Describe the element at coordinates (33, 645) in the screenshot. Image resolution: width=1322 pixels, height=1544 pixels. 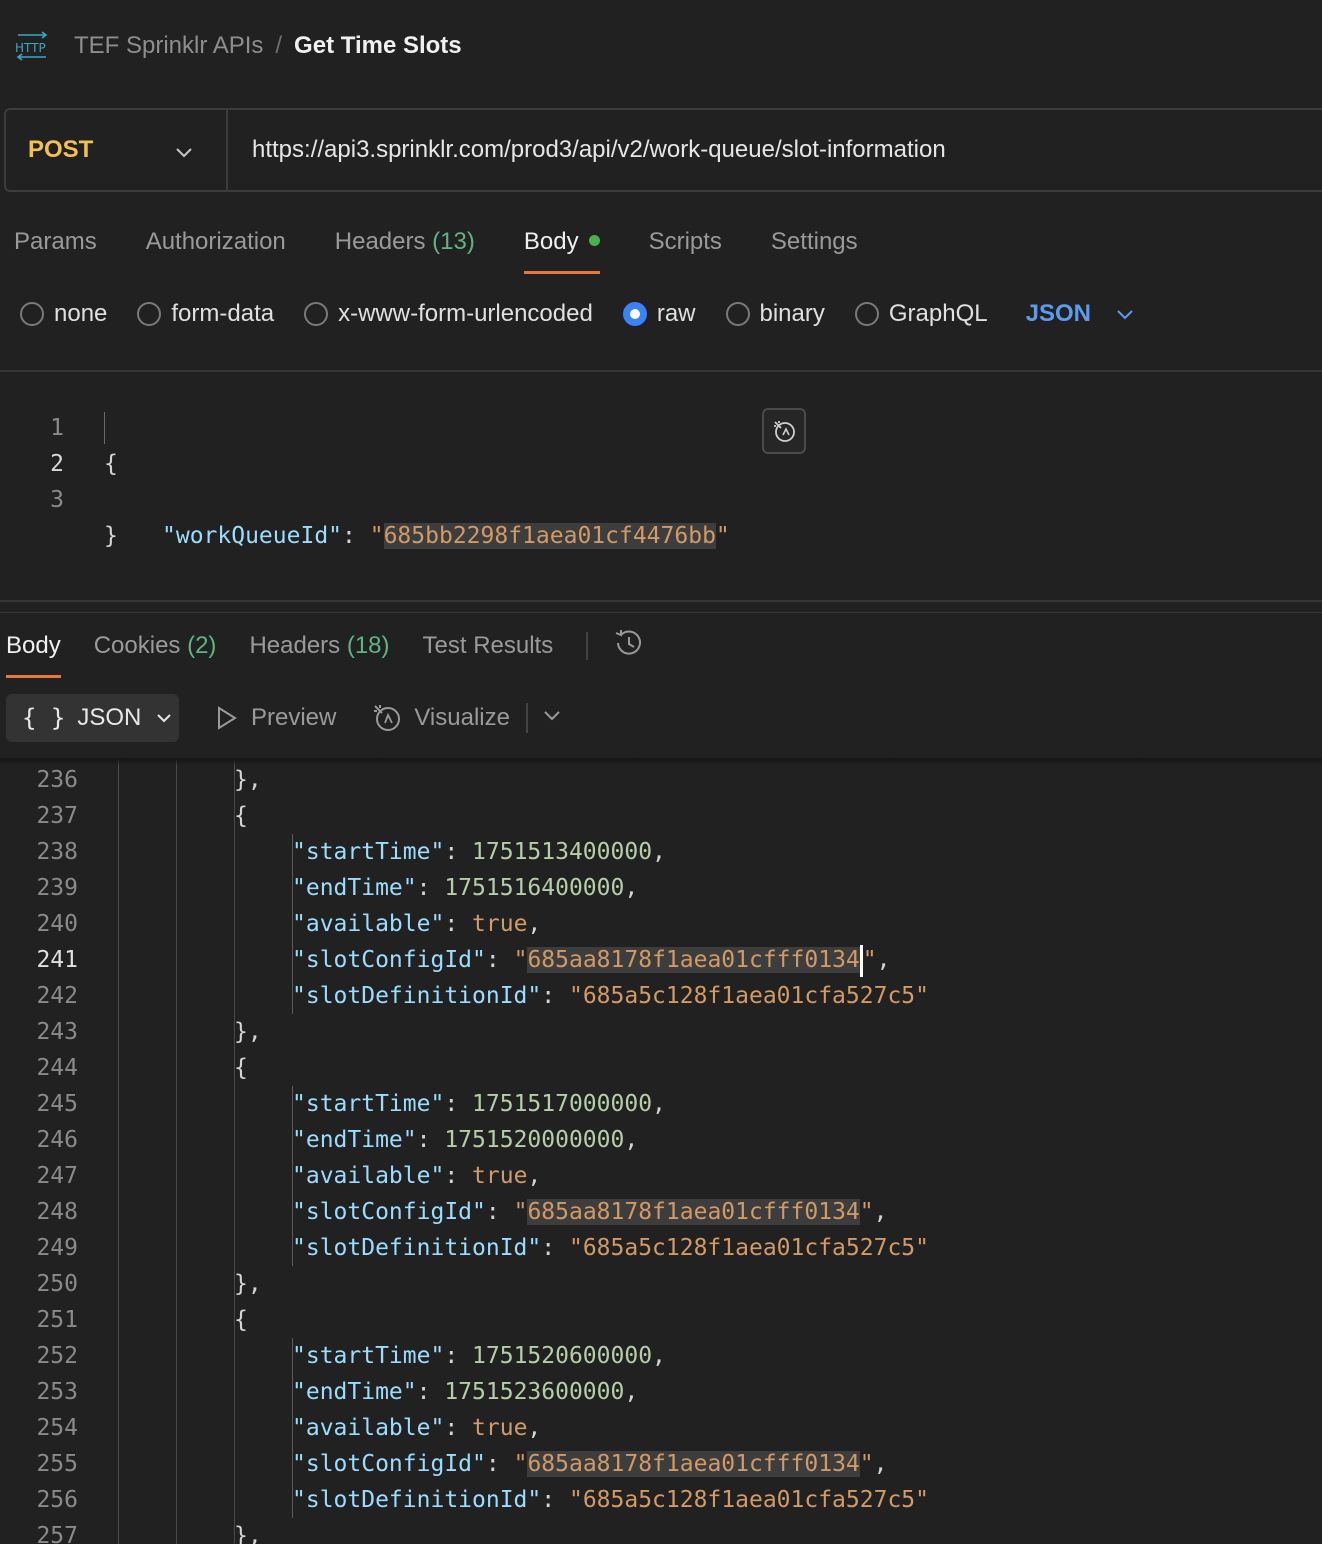
I see `tab-label: Body` at that location.